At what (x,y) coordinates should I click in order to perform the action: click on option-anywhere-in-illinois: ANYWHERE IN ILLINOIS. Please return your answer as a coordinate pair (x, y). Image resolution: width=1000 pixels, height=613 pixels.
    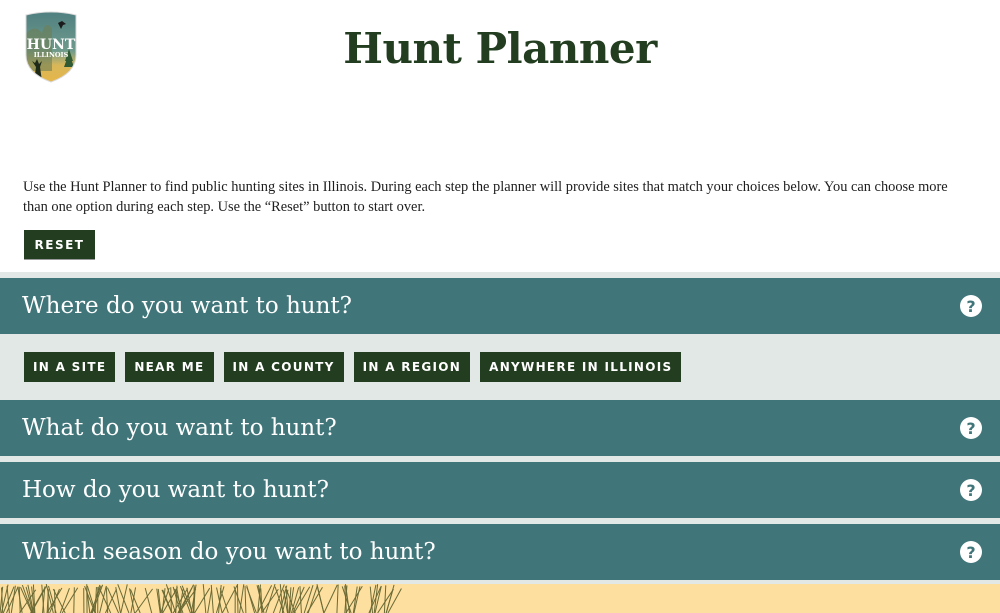
    Looking at the image, I should click on (581, 367).